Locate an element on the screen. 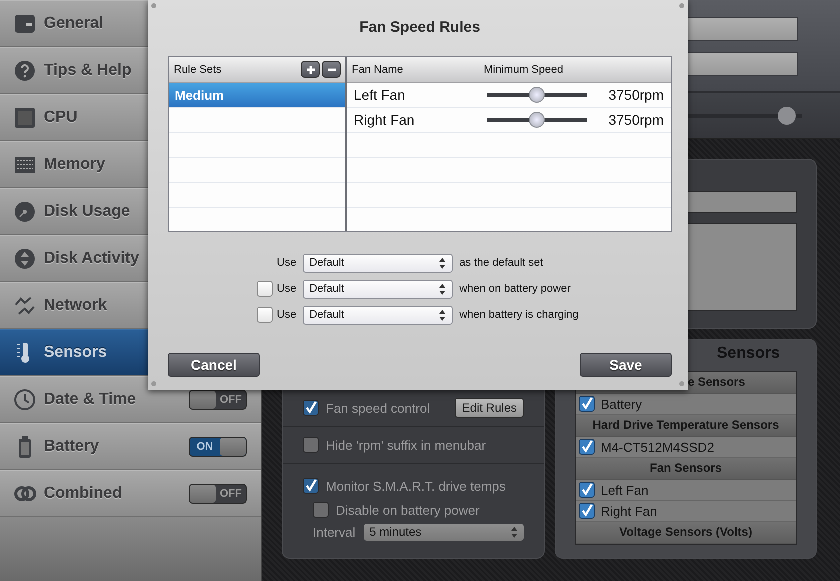  option-label: Fan speed control is located at coordinates (378, 408).